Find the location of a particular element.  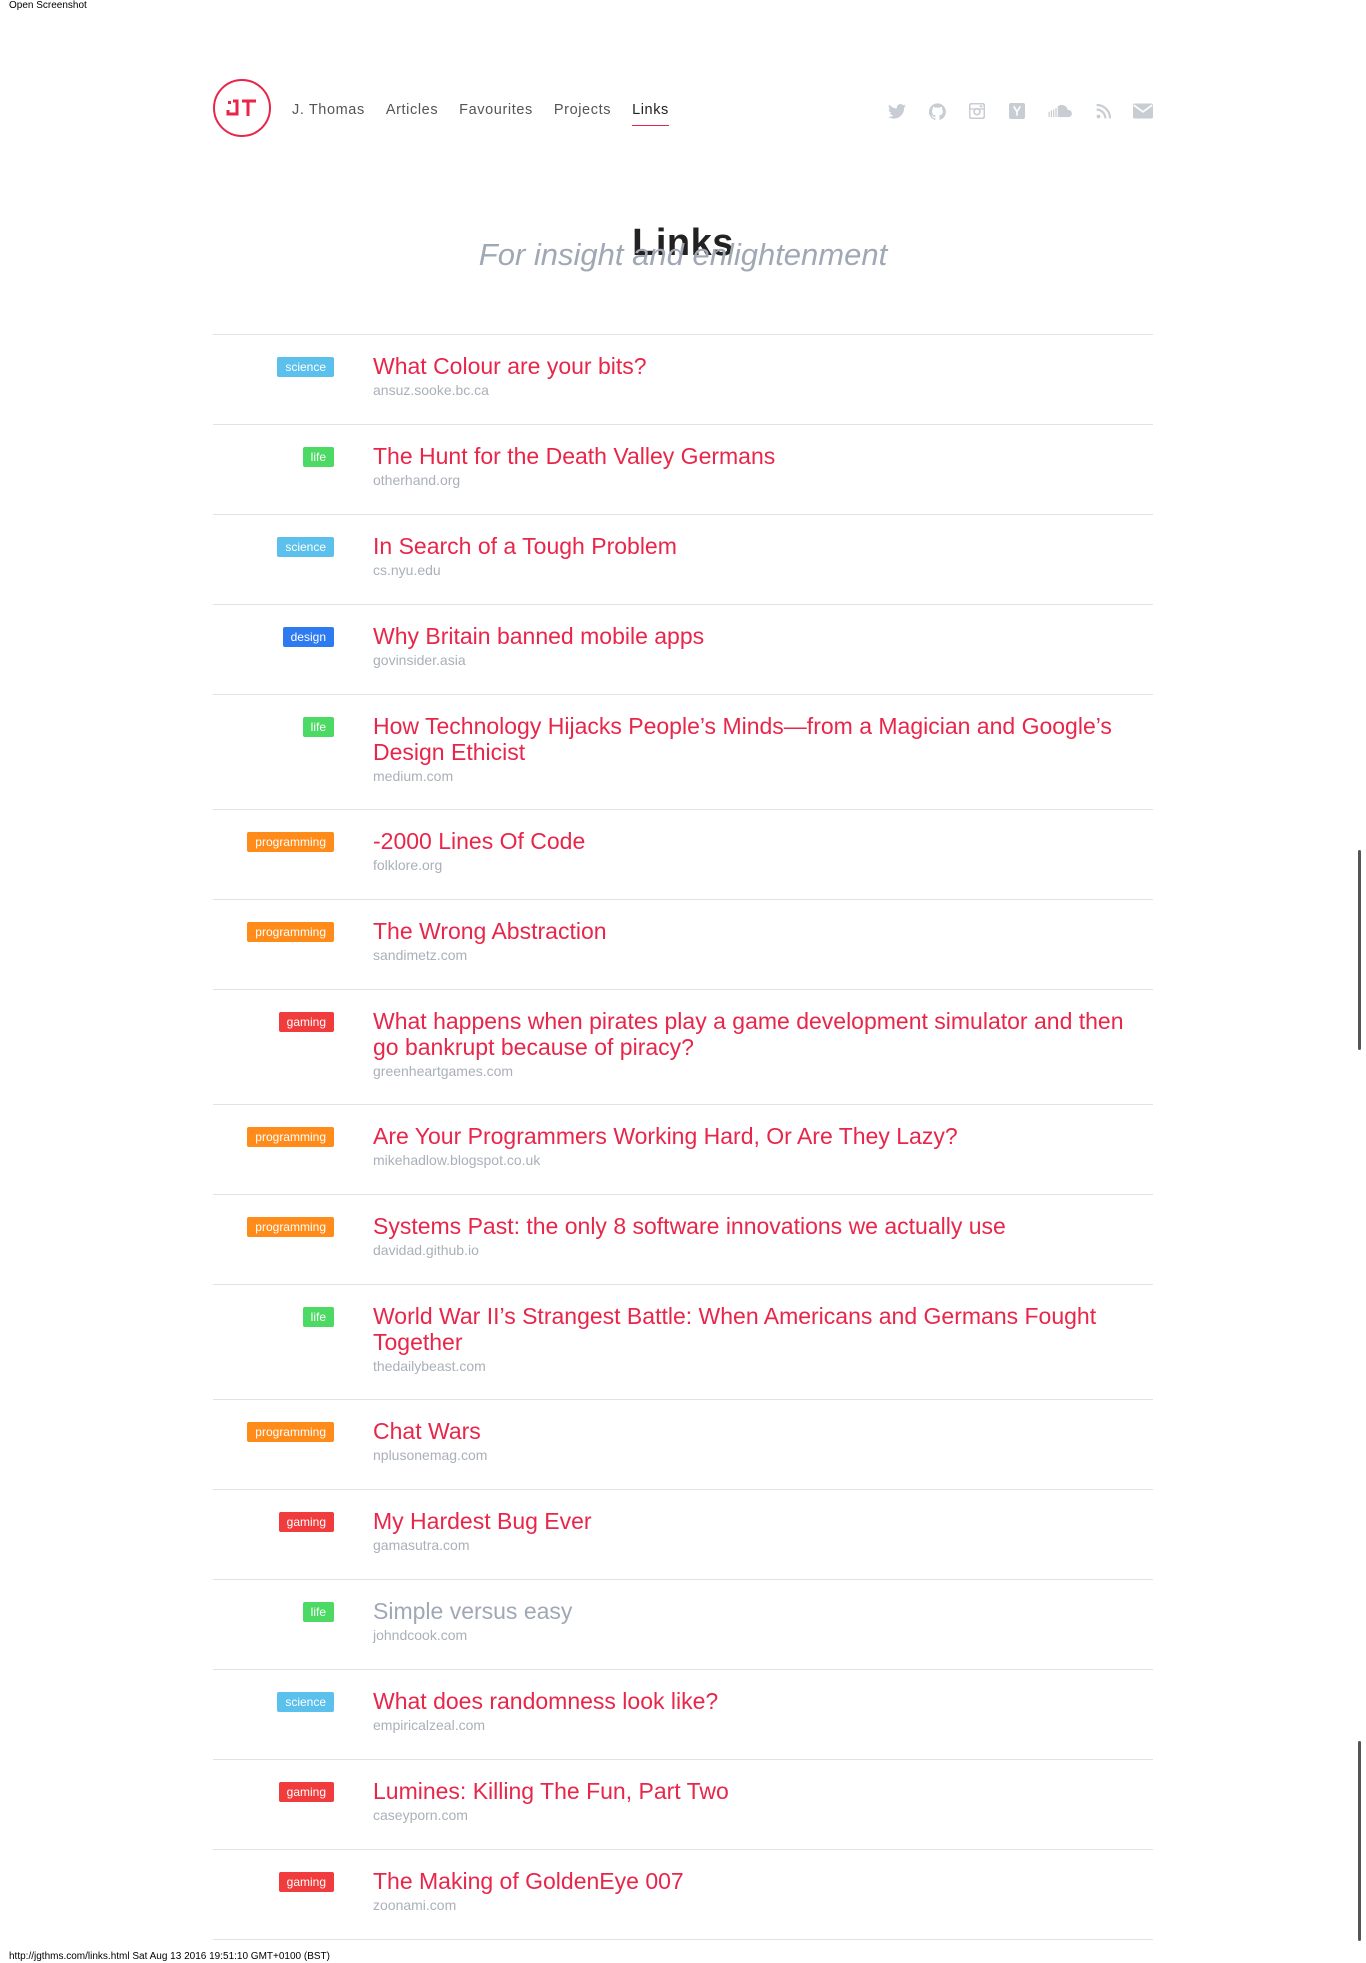

link-domain: folklore.org is located at coordinates (408, 865).